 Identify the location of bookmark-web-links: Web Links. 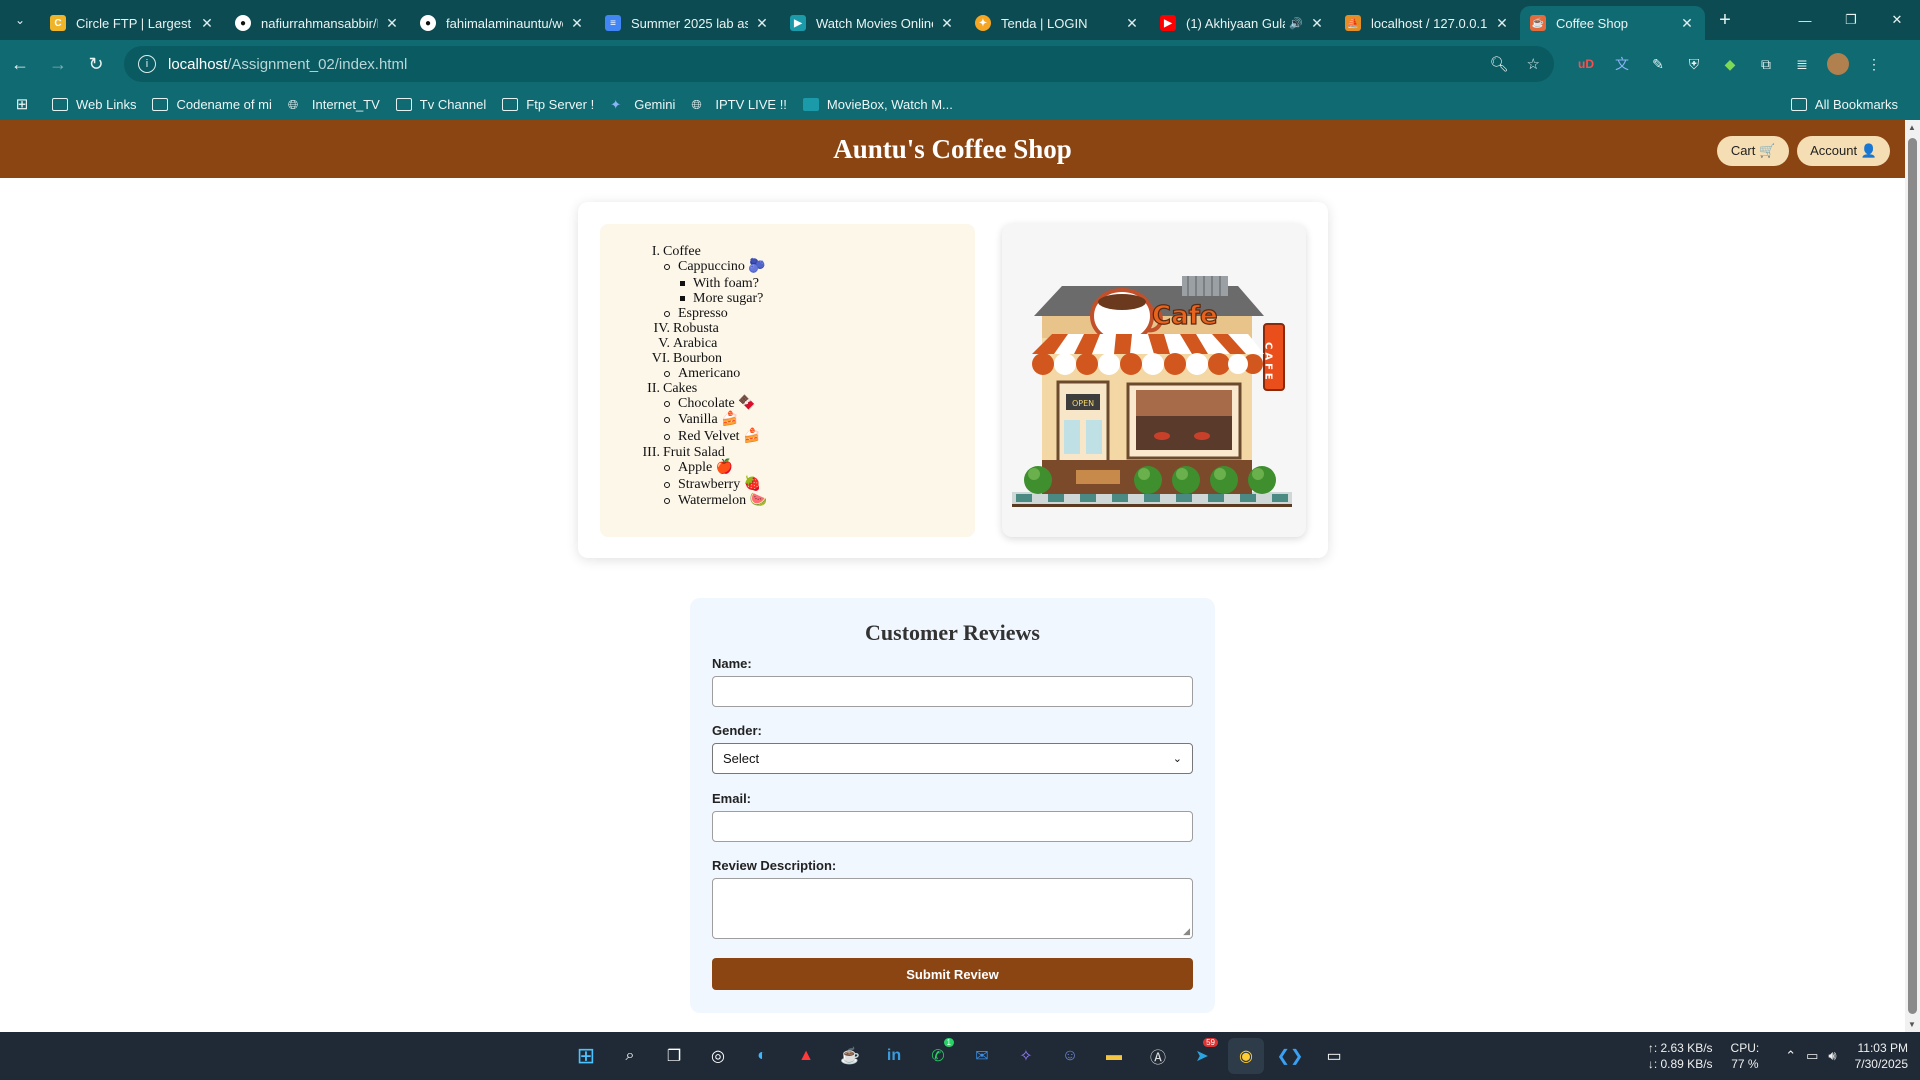
(94, 104).